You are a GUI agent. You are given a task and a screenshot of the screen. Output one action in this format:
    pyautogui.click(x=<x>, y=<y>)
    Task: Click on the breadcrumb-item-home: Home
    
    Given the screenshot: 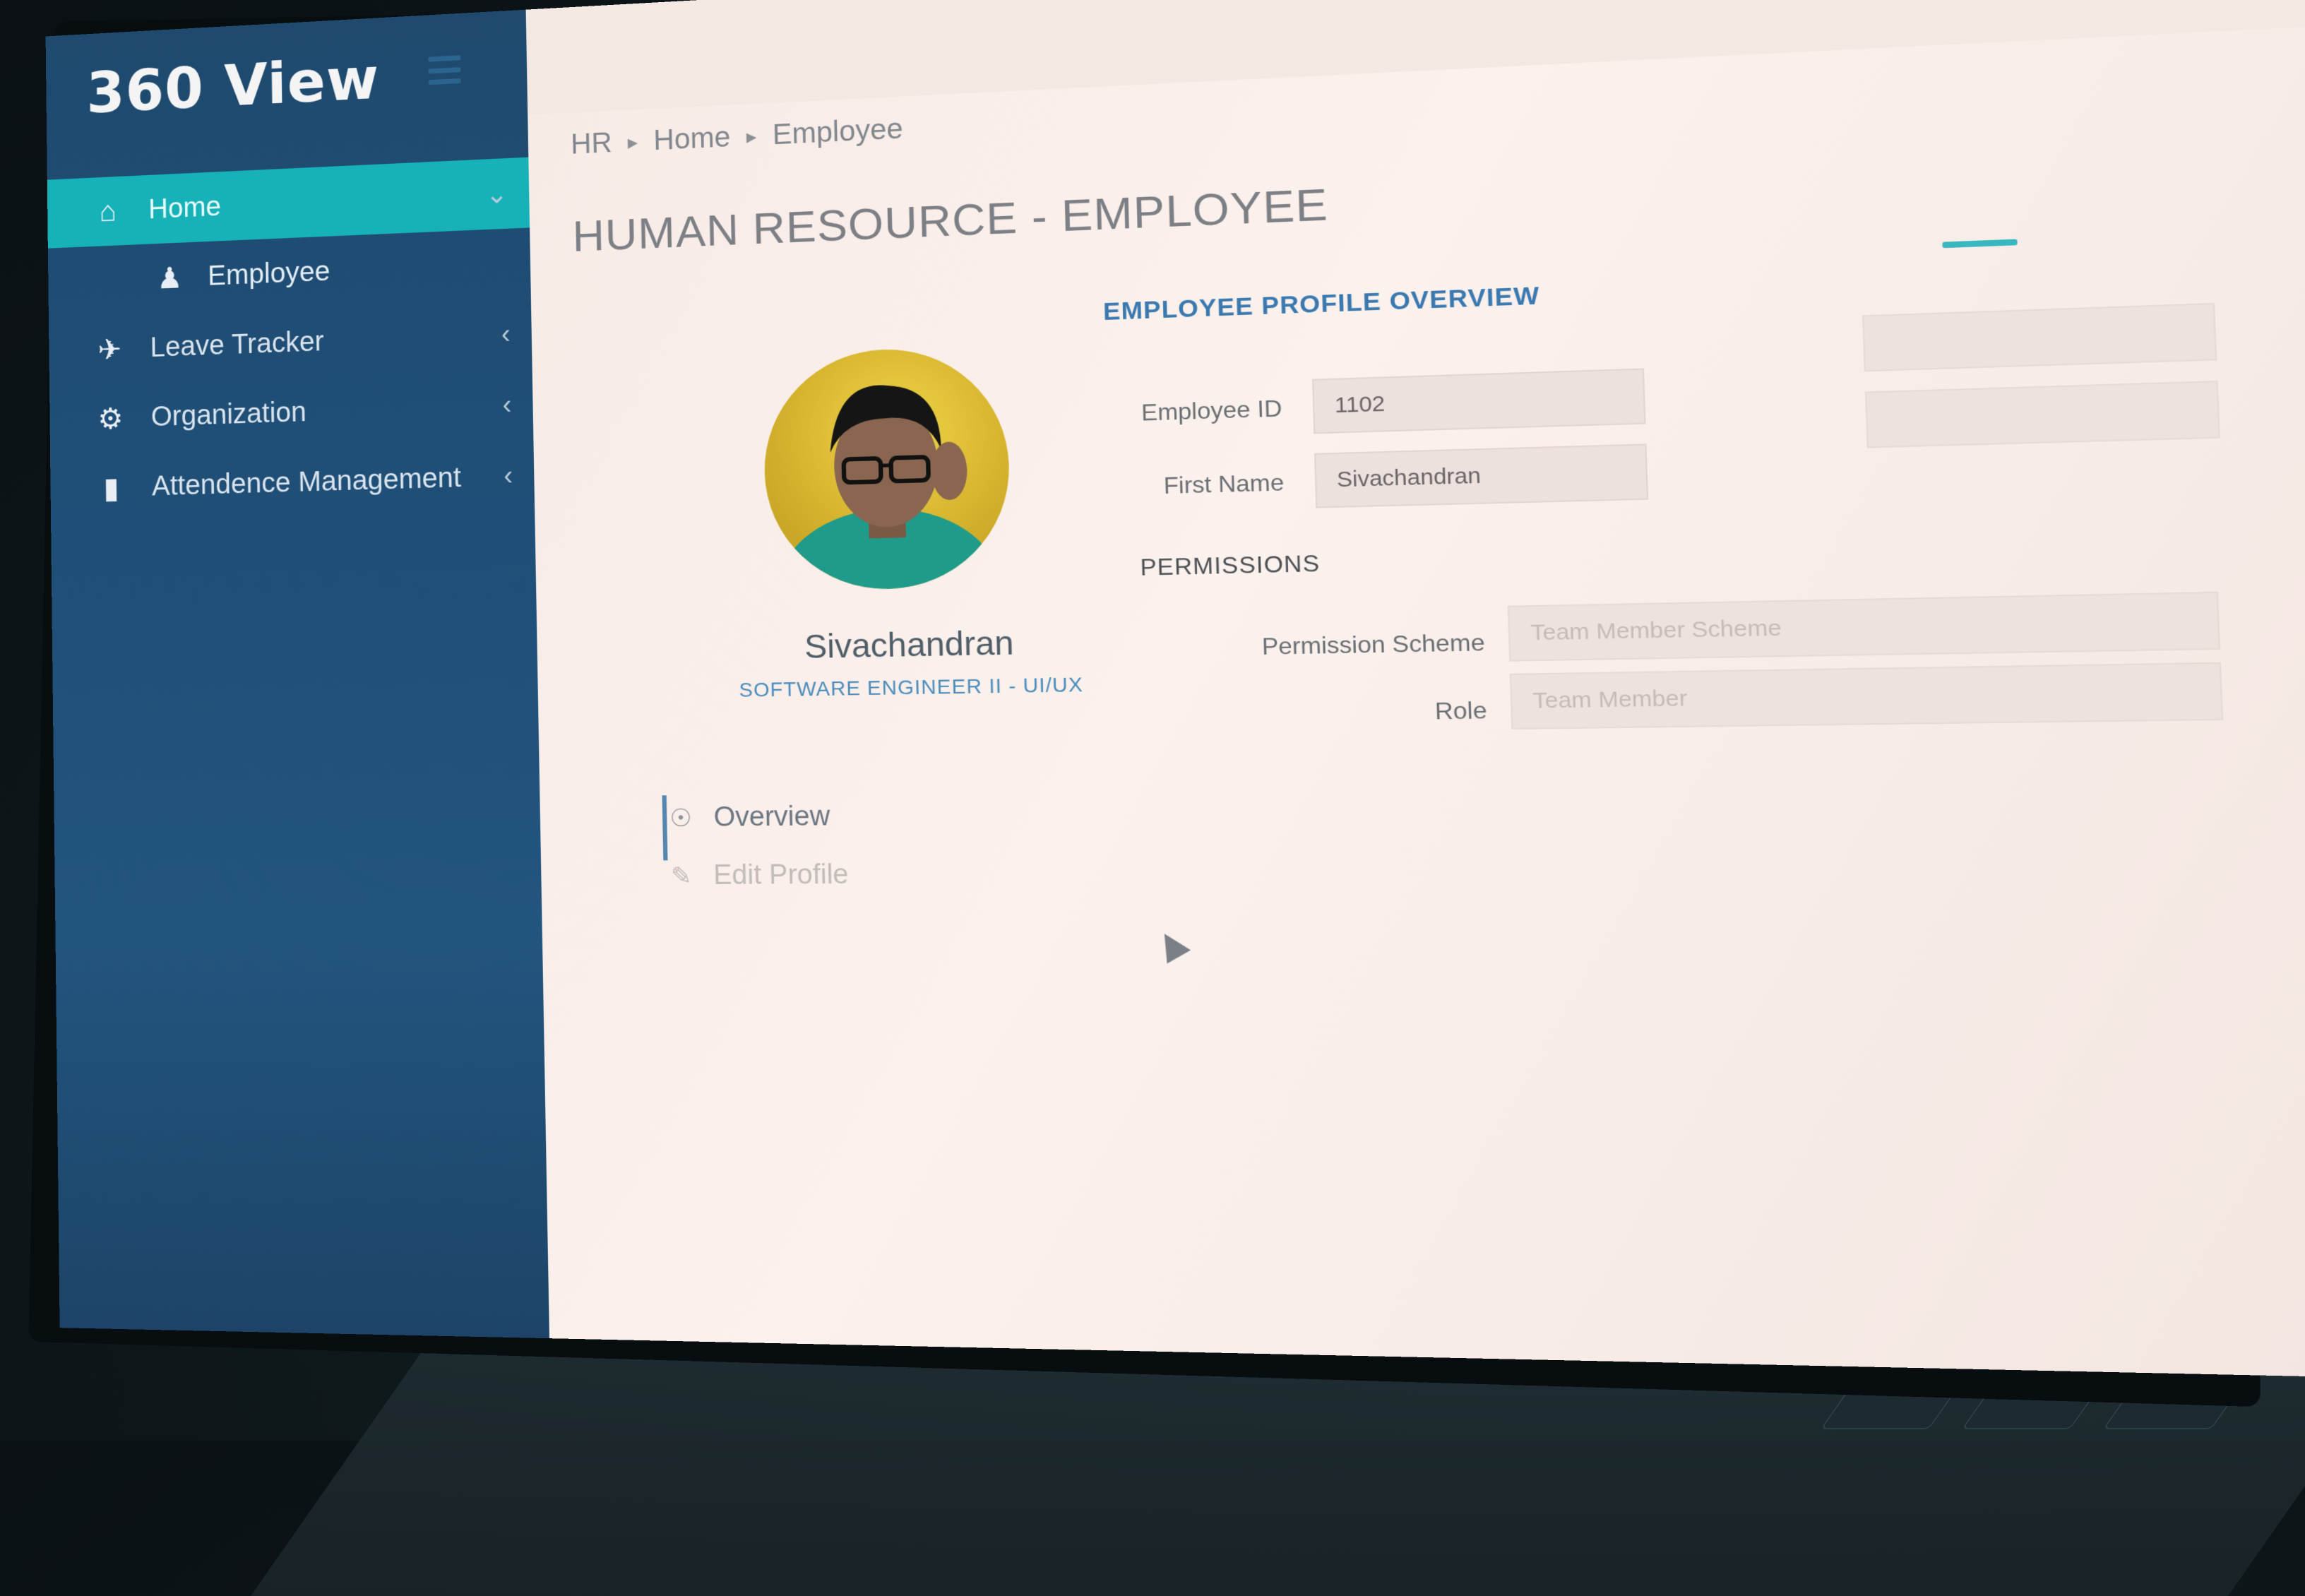 What is the action you would take?
    pyautogui.click(x=692, y=139)
    